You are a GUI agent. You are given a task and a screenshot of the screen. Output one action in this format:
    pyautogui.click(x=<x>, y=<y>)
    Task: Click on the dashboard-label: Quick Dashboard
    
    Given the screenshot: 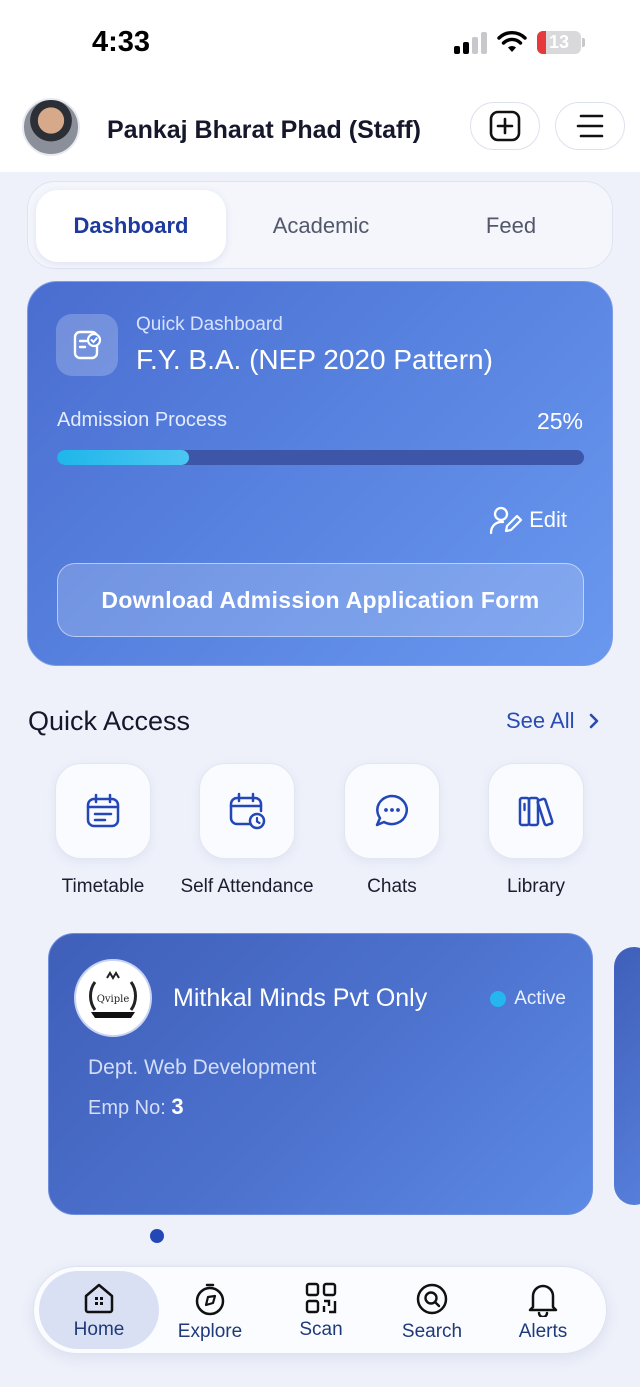 What is the action you would take?
    pyautogui.click(x=209, y=324)
    